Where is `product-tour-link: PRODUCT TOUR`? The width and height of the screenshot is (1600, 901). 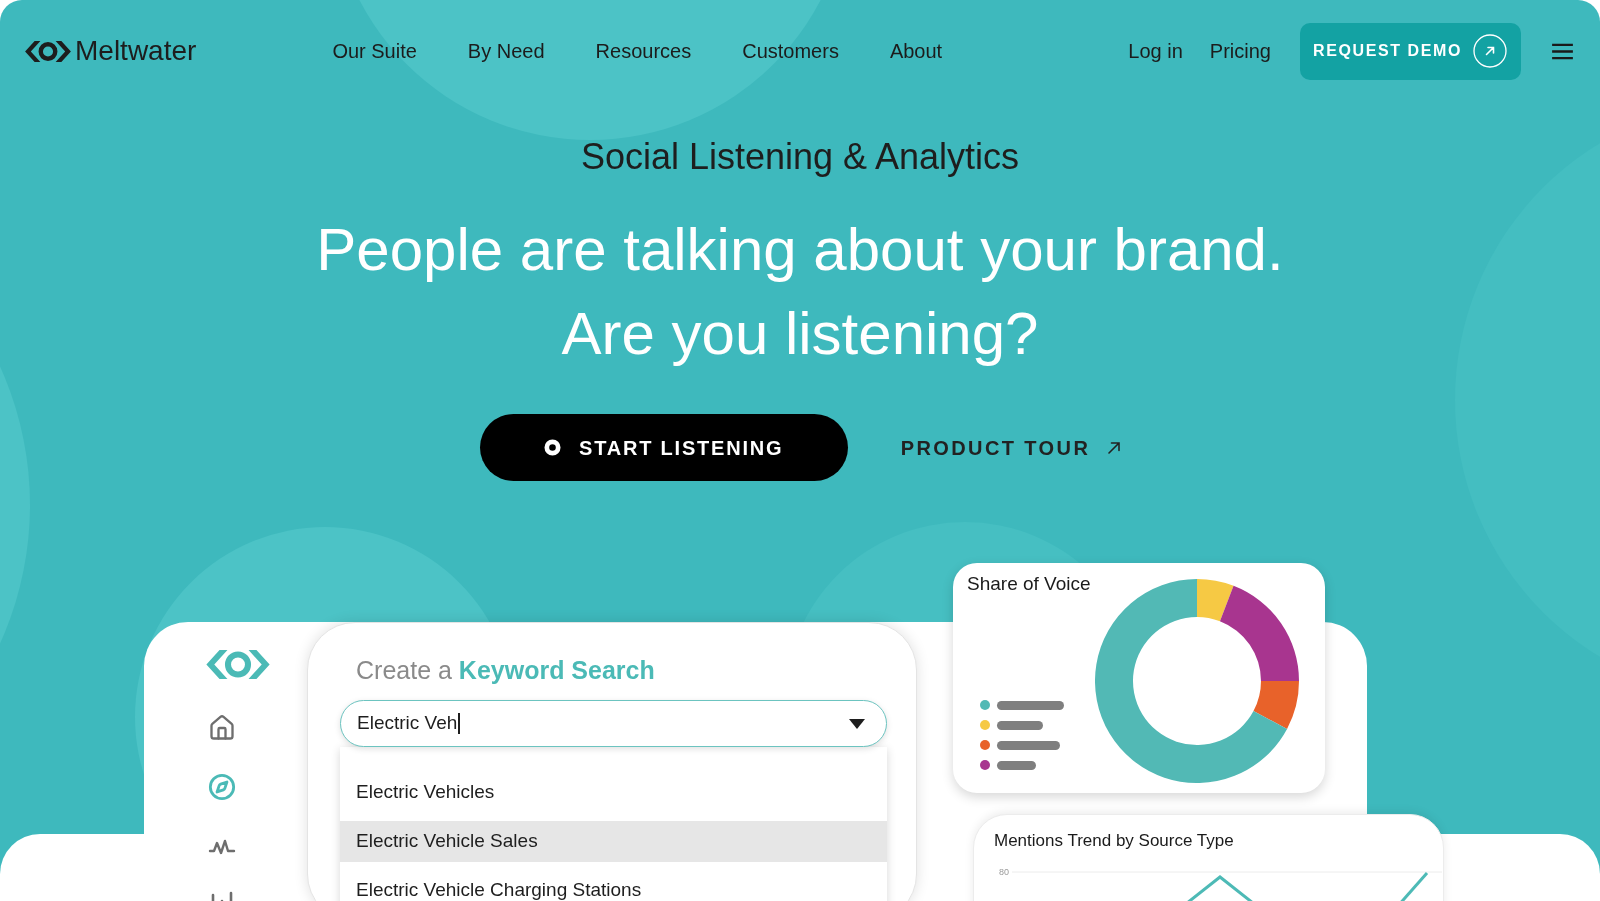
product-tour-link: PRODUCT TOUR is located at coordinates (1010, 447).